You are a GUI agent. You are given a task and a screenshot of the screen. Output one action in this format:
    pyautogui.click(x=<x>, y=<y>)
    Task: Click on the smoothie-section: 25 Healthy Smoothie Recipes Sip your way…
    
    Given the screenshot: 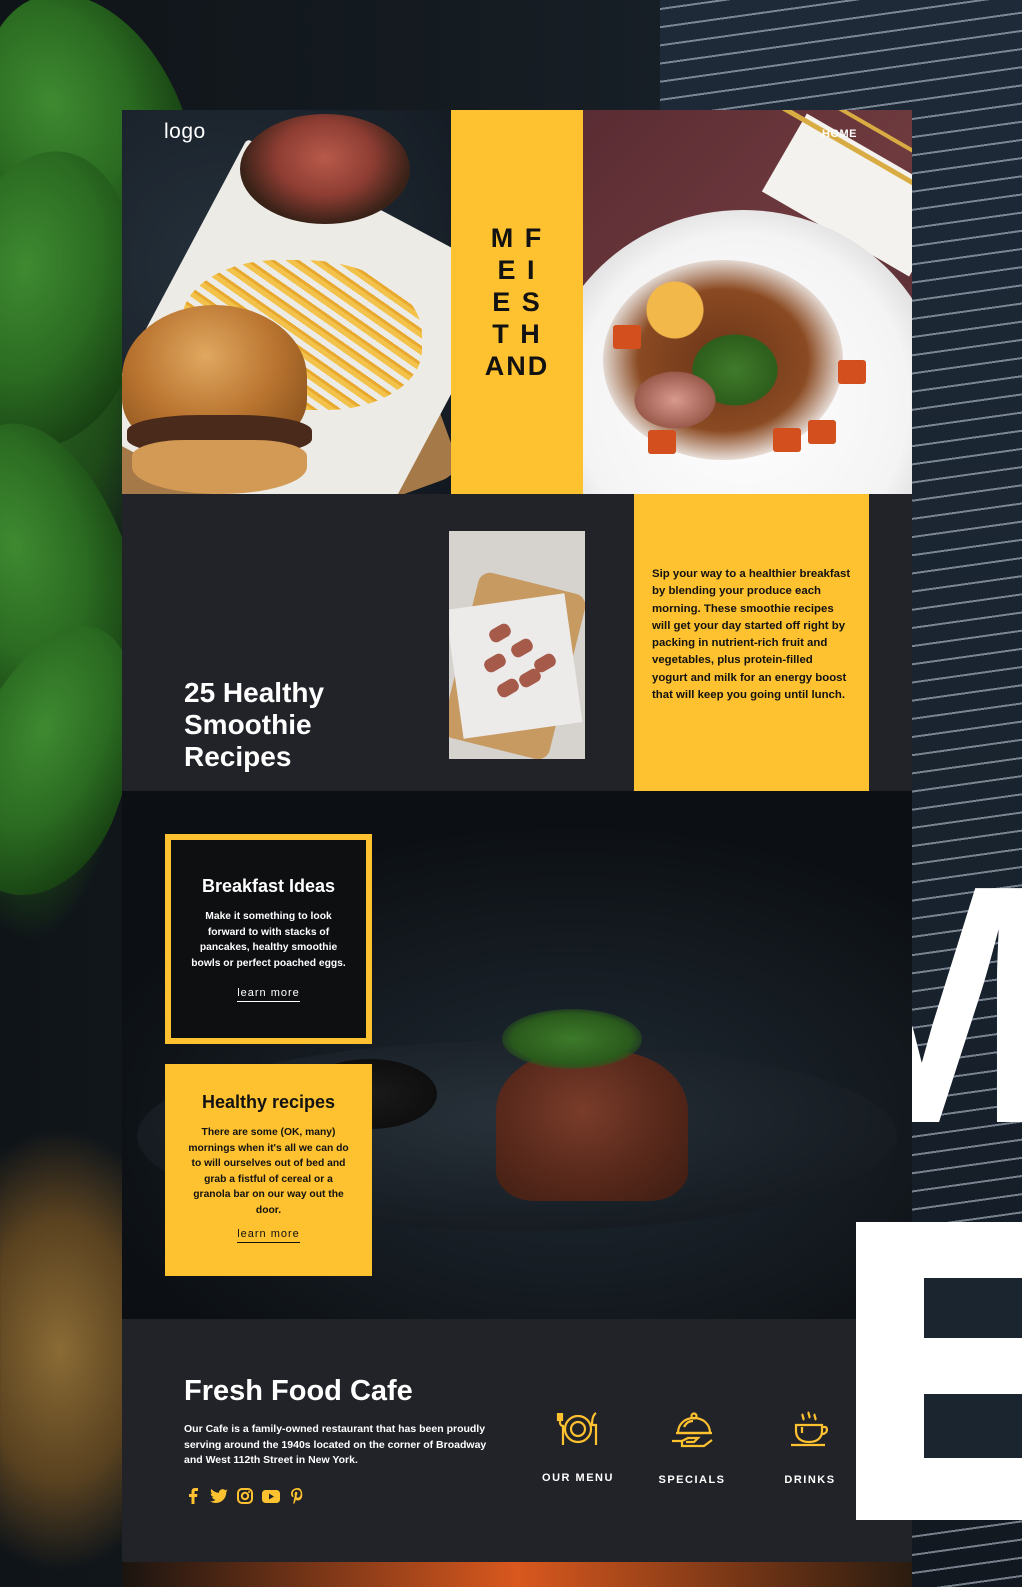 What is the action you would take?
    pyautogui.click(x=517, y=642)
    